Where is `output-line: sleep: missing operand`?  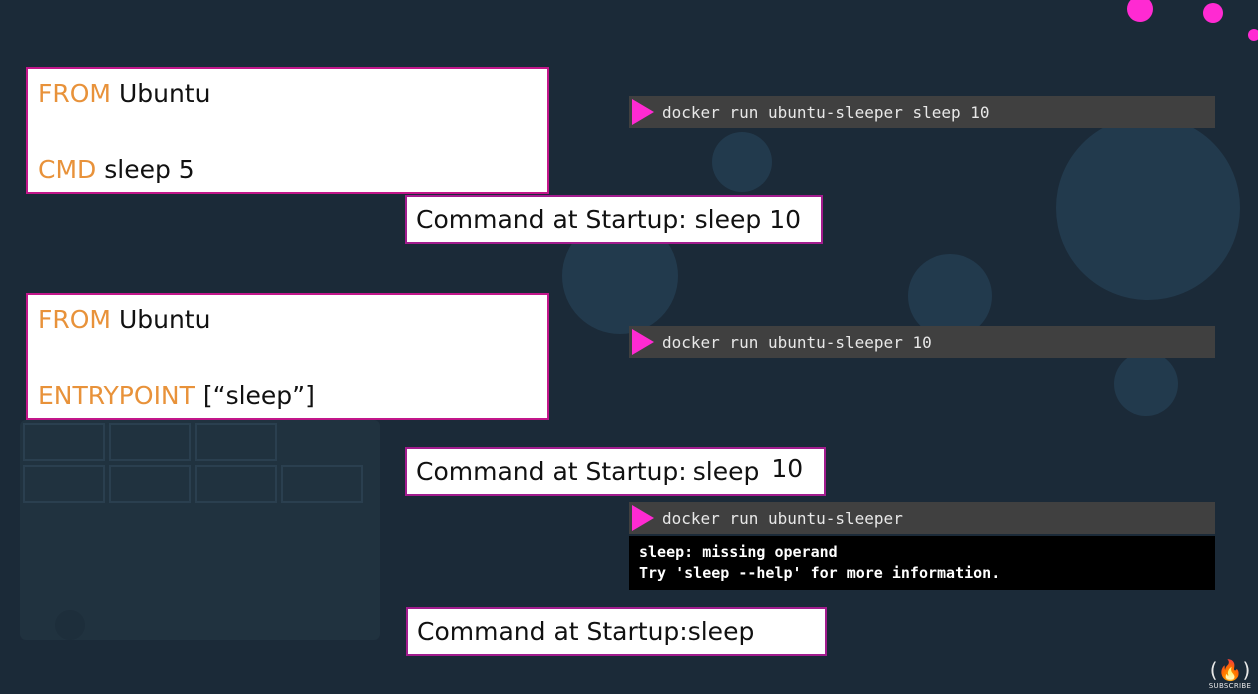 output-line: sleep: missing operand is located at coordinates (738, 552).